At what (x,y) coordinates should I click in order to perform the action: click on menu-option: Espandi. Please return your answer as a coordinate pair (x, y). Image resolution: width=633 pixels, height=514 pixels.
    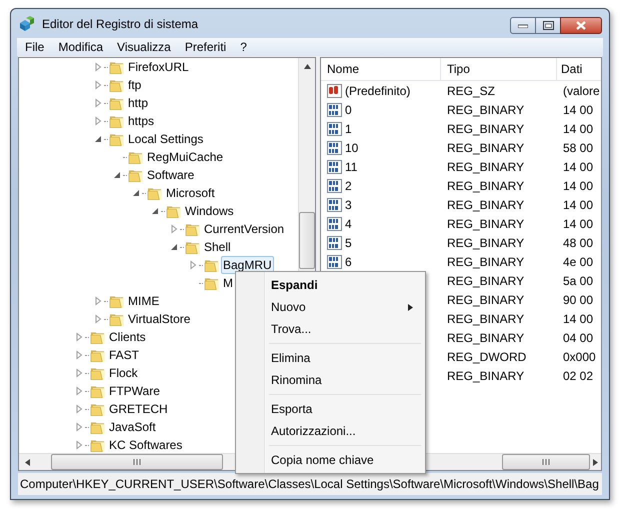
    Looking at the image, I should click on (330, 285).